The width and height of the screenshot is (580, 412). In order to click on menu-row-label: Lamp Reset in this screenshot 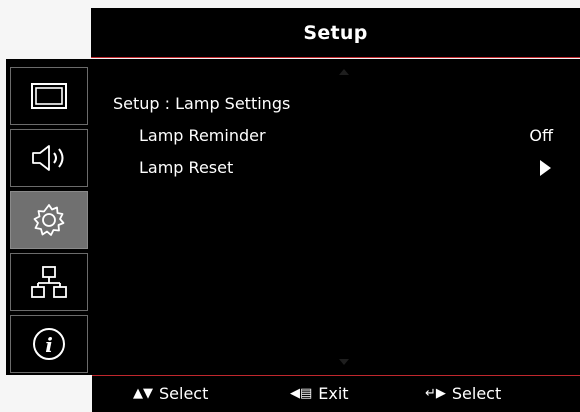, I will do `click(186, 167)`.